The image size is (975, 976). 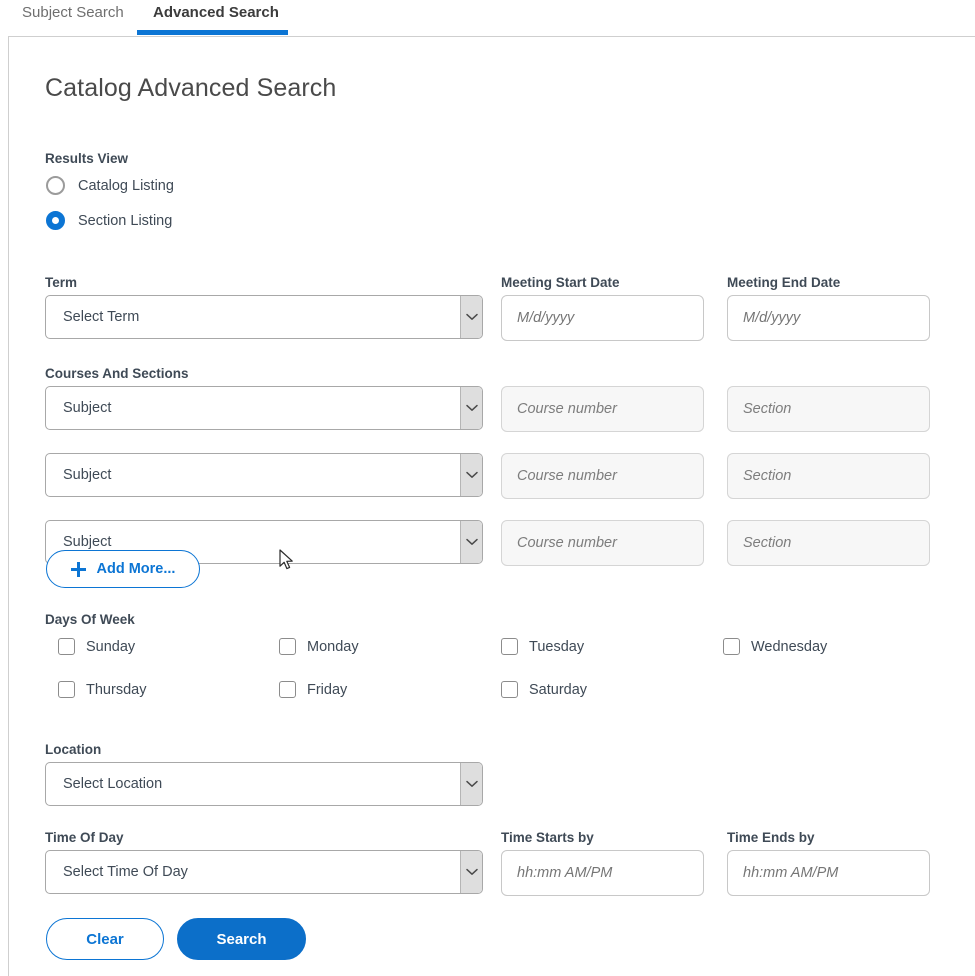 I want to click on radio-catalog-listing: Catalog Listing, so click(x=110, y=185).